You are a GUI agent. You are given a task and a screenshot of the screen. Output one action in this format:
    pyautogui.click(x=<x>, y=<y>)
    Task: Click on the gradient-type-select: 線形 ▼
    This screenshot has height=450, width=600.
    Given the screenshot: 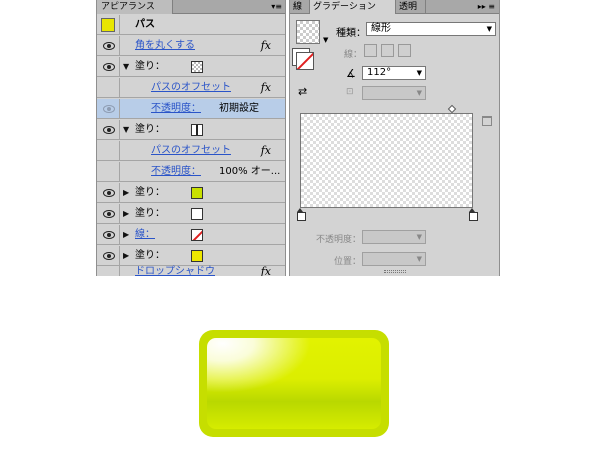 What is the action you would take?
    pyautogui.click(x=431, y=29)
    